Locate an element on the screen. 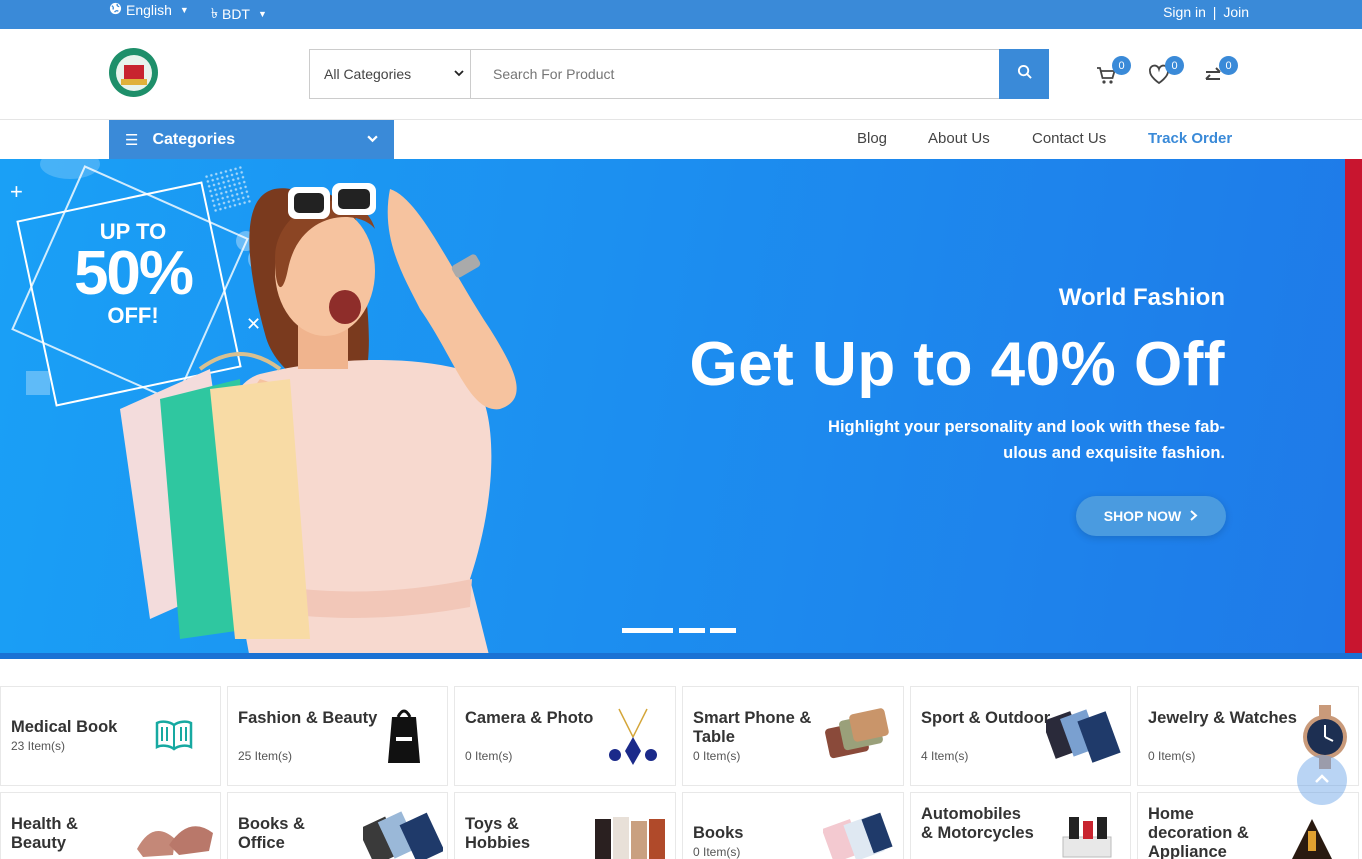 This screenshot has height=859, width=1362. category-count: 23 Item(s) is located at coordinates (38, 746).